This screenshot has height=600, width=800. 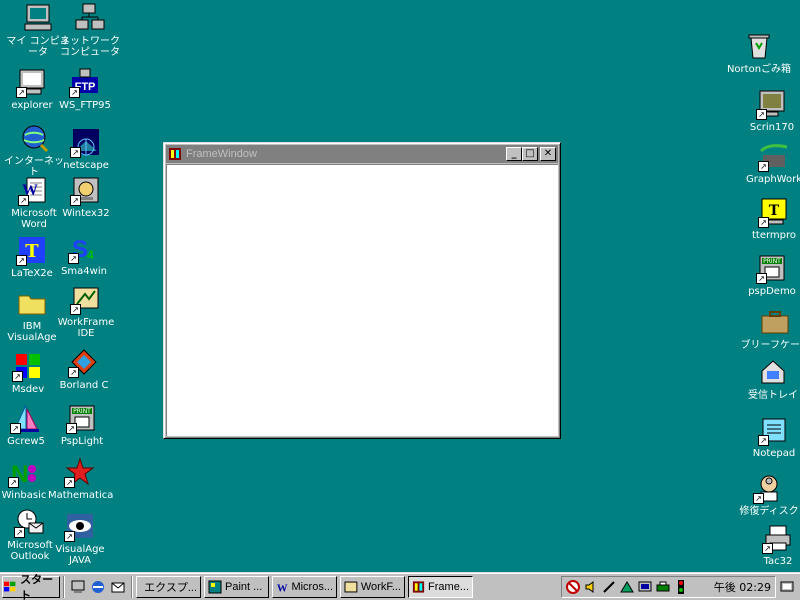 I want to click on word-icon: W ↗, so click(x=34, y=190).